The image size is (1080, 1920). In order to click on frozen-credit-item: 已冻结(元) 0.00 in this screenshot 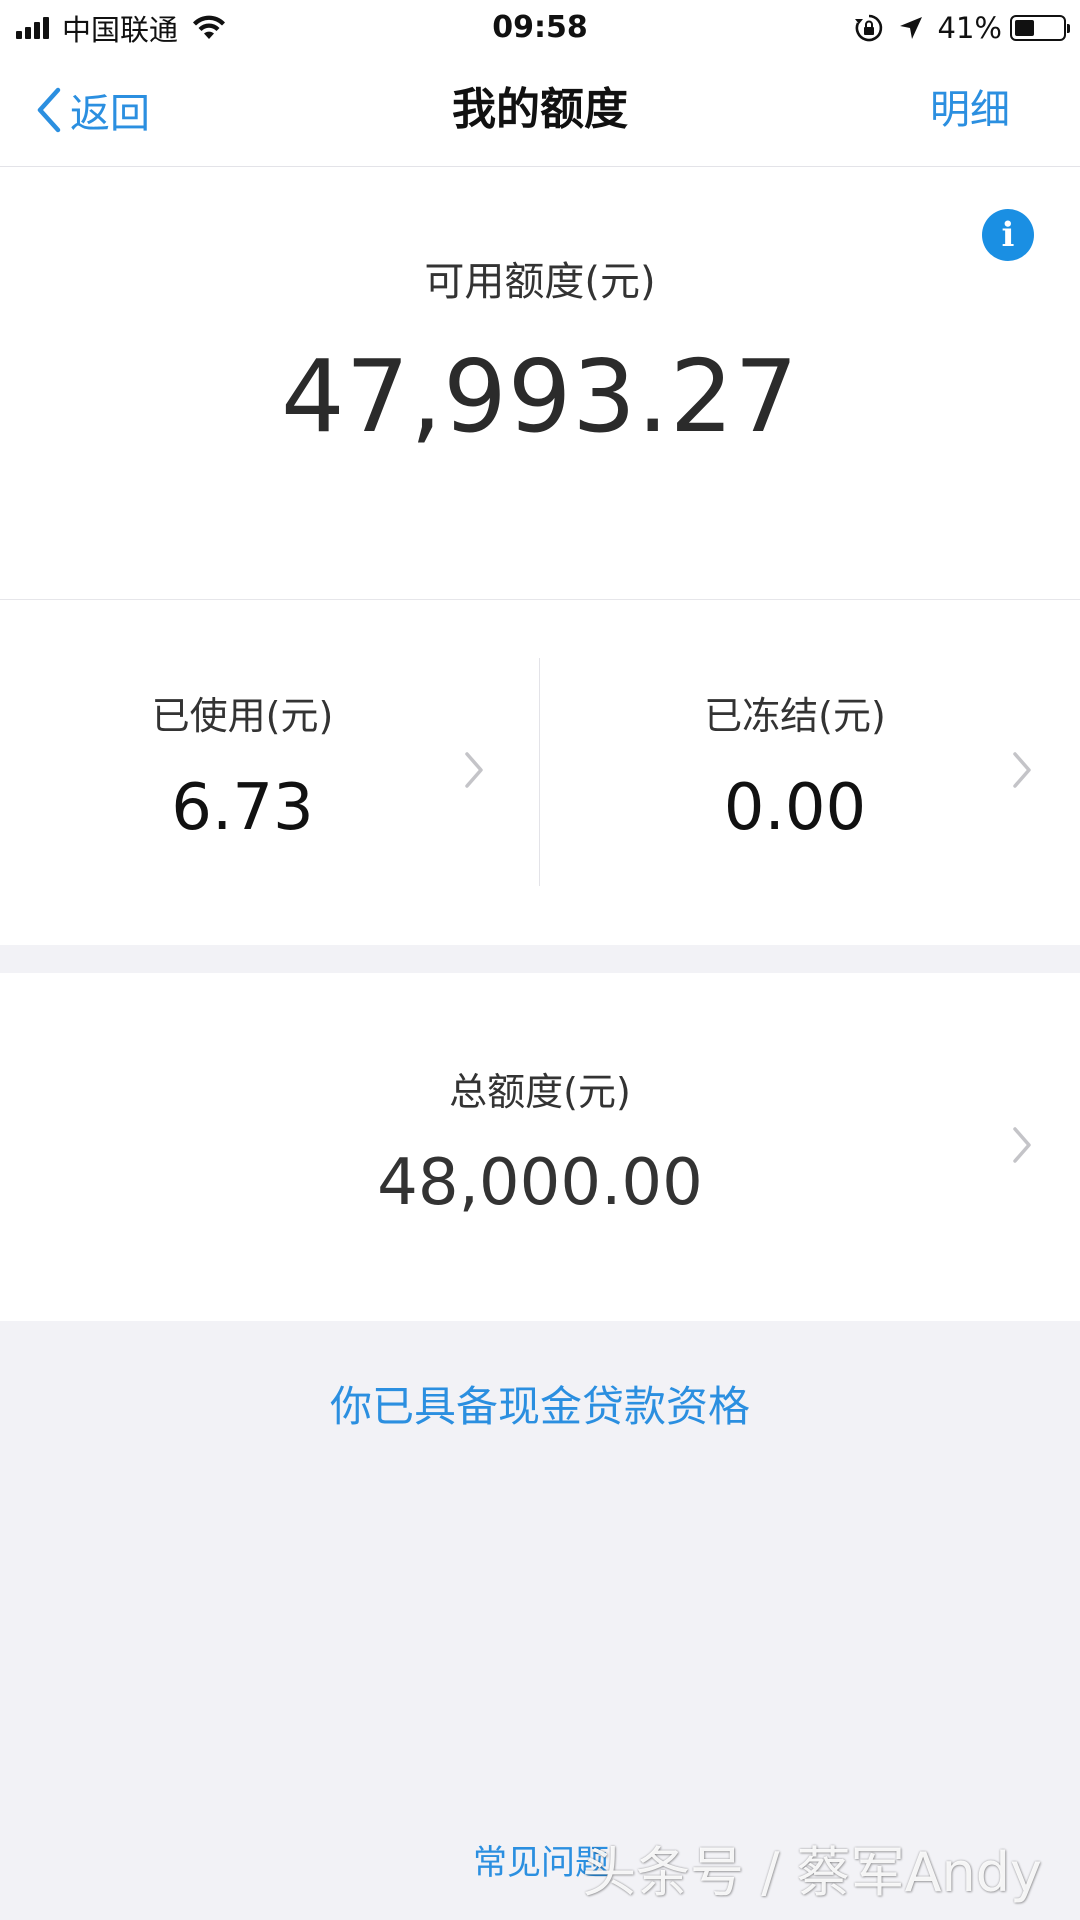, I will do `click(810, 772)`.